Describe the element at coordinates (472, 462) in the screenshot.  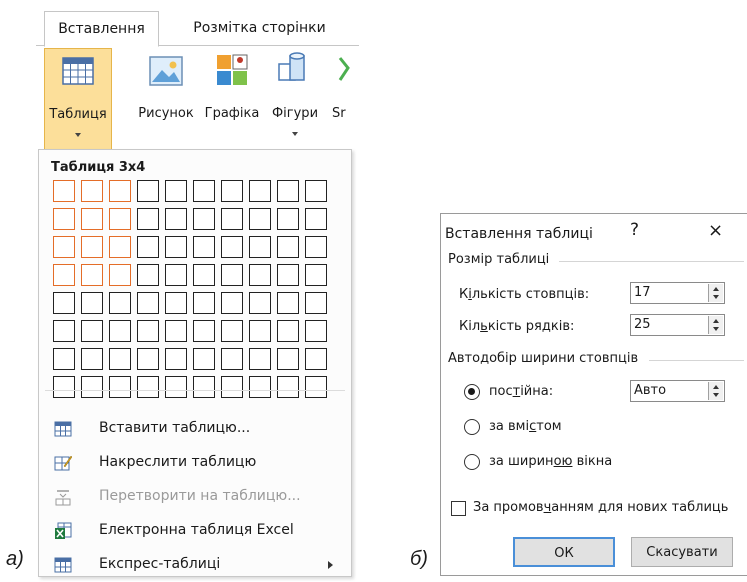
I see `autofit-window-radio` at that location.